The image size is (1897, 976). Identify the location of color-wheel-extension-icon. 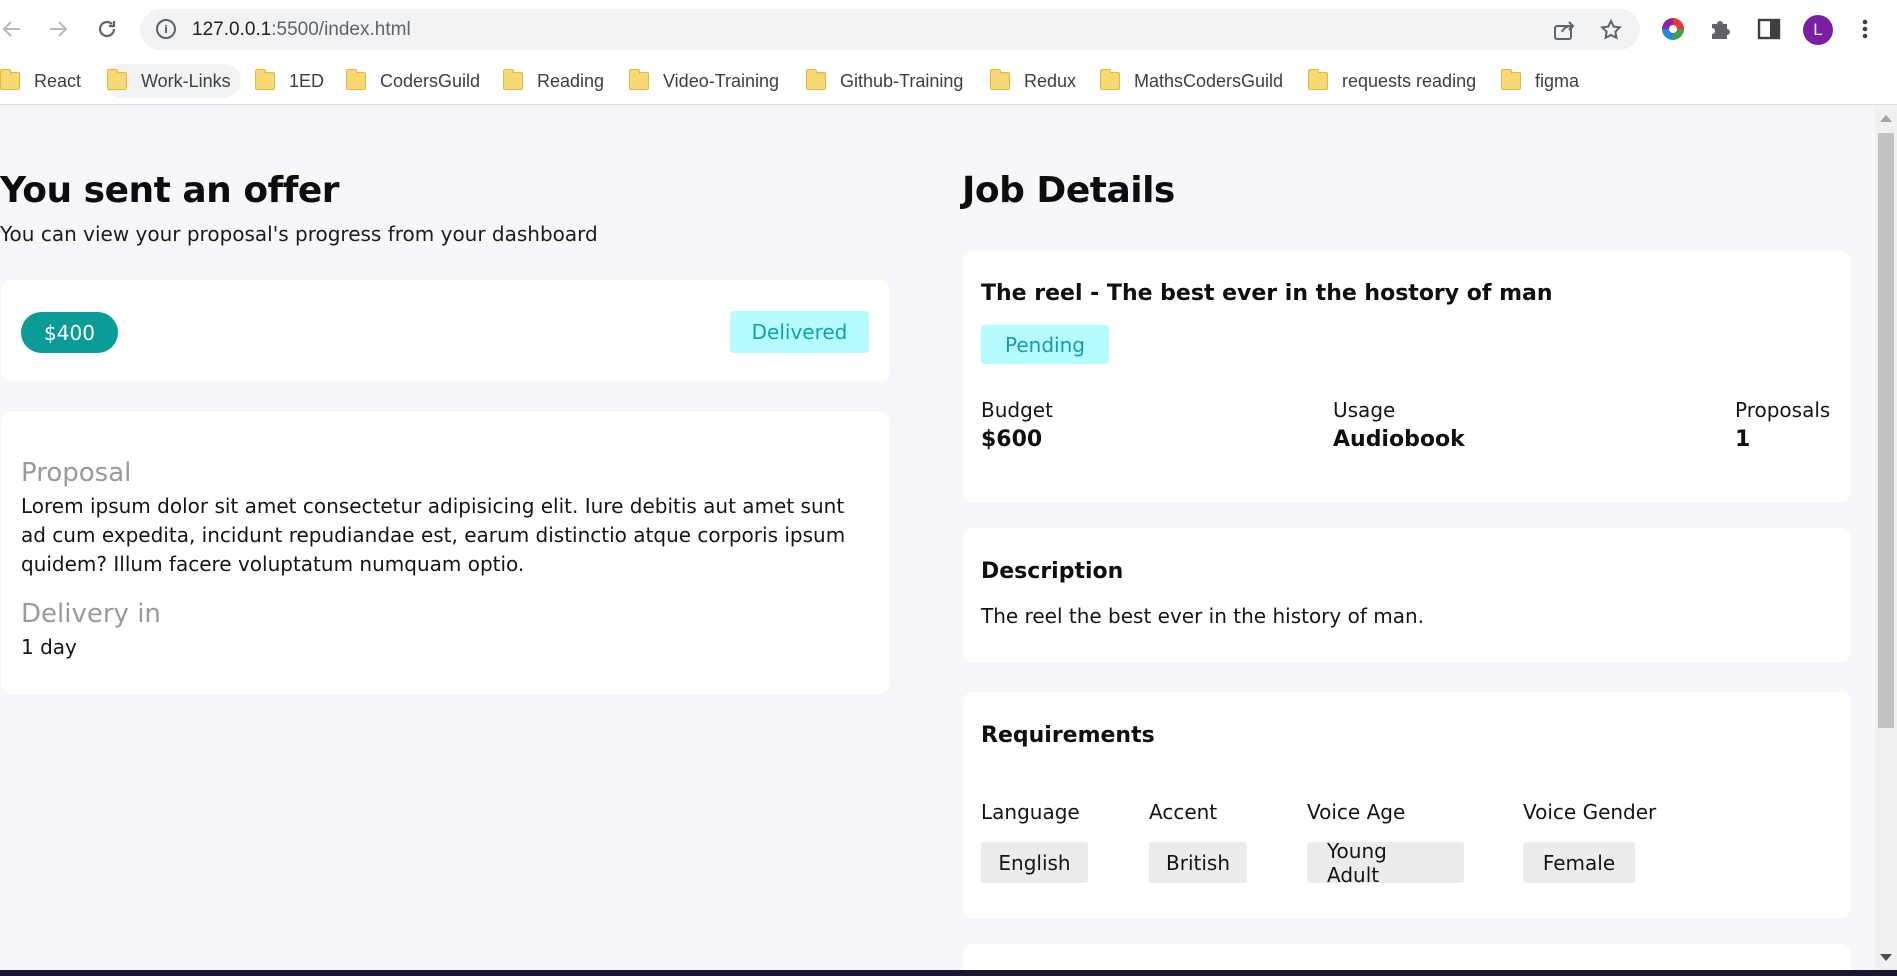
(1673, 29).